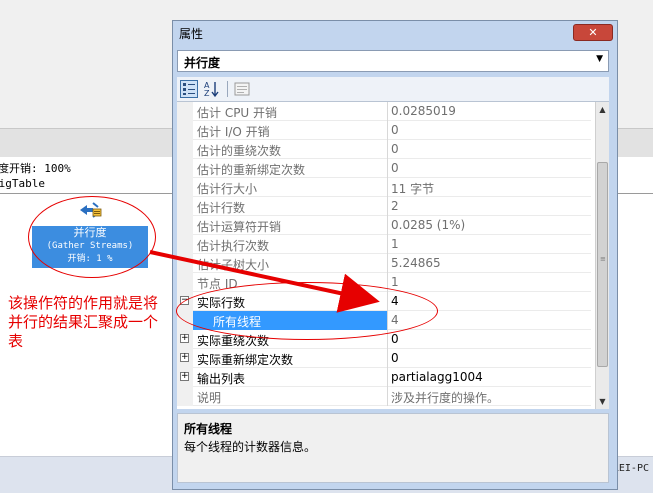 The image size is (653, 493). I want to click on description-title: 所有线程, so click(208, 429).